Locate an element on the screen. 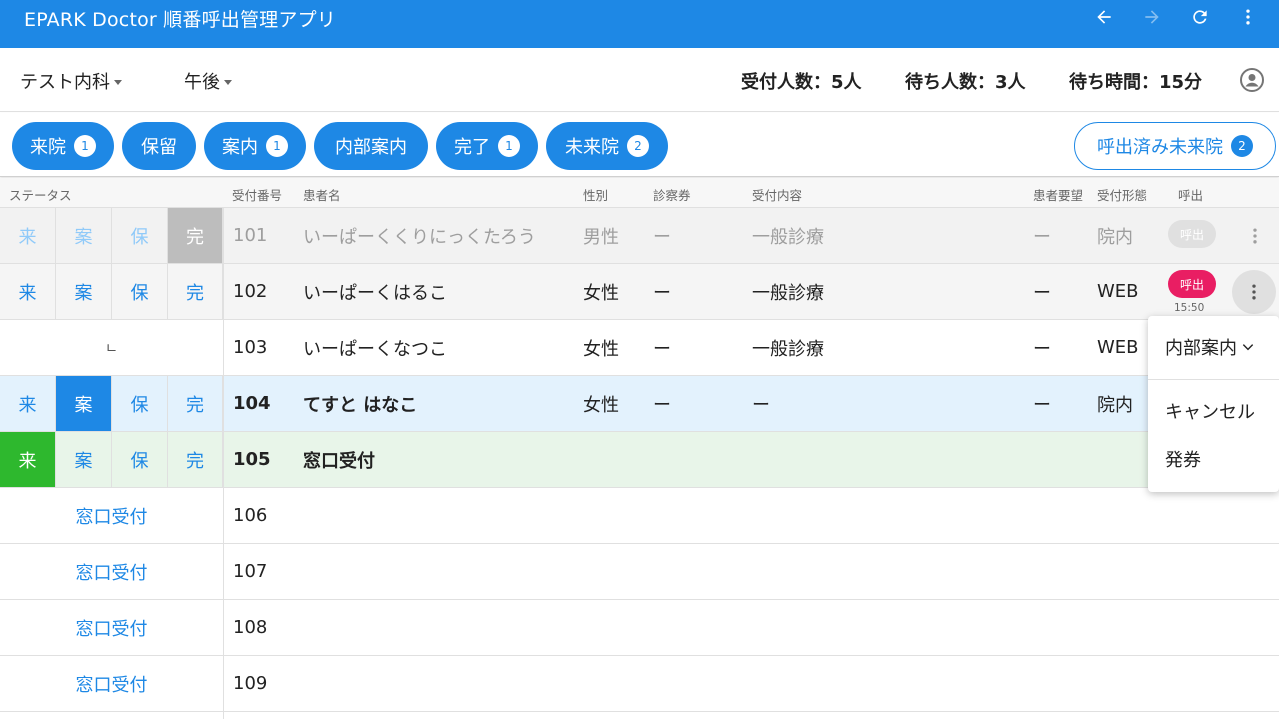  department-dropdown: テスト内科 is located at coordinates (71, 81).